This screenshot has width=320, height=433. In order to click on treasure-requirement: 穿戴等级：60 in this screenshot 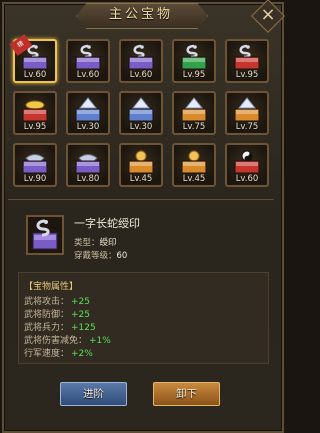, I will do `click(100, 255)`.